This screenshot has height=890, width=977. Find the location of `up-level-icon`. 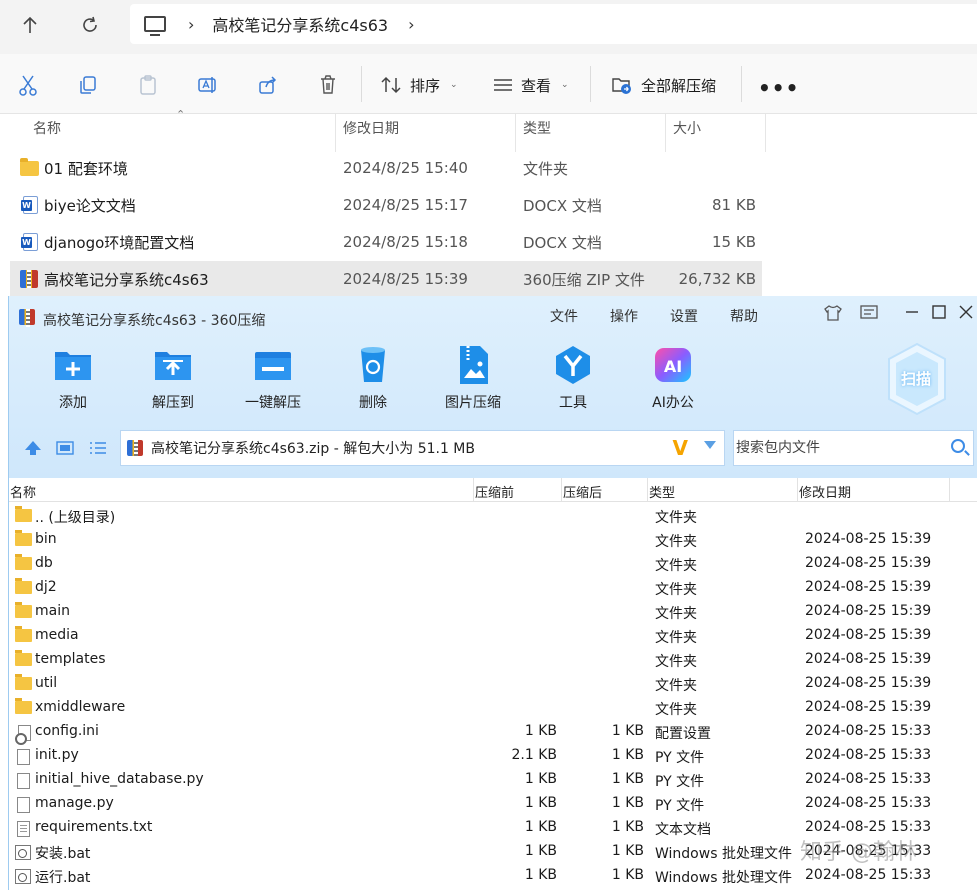

up-level-icon is located at coordinates (33, 450).